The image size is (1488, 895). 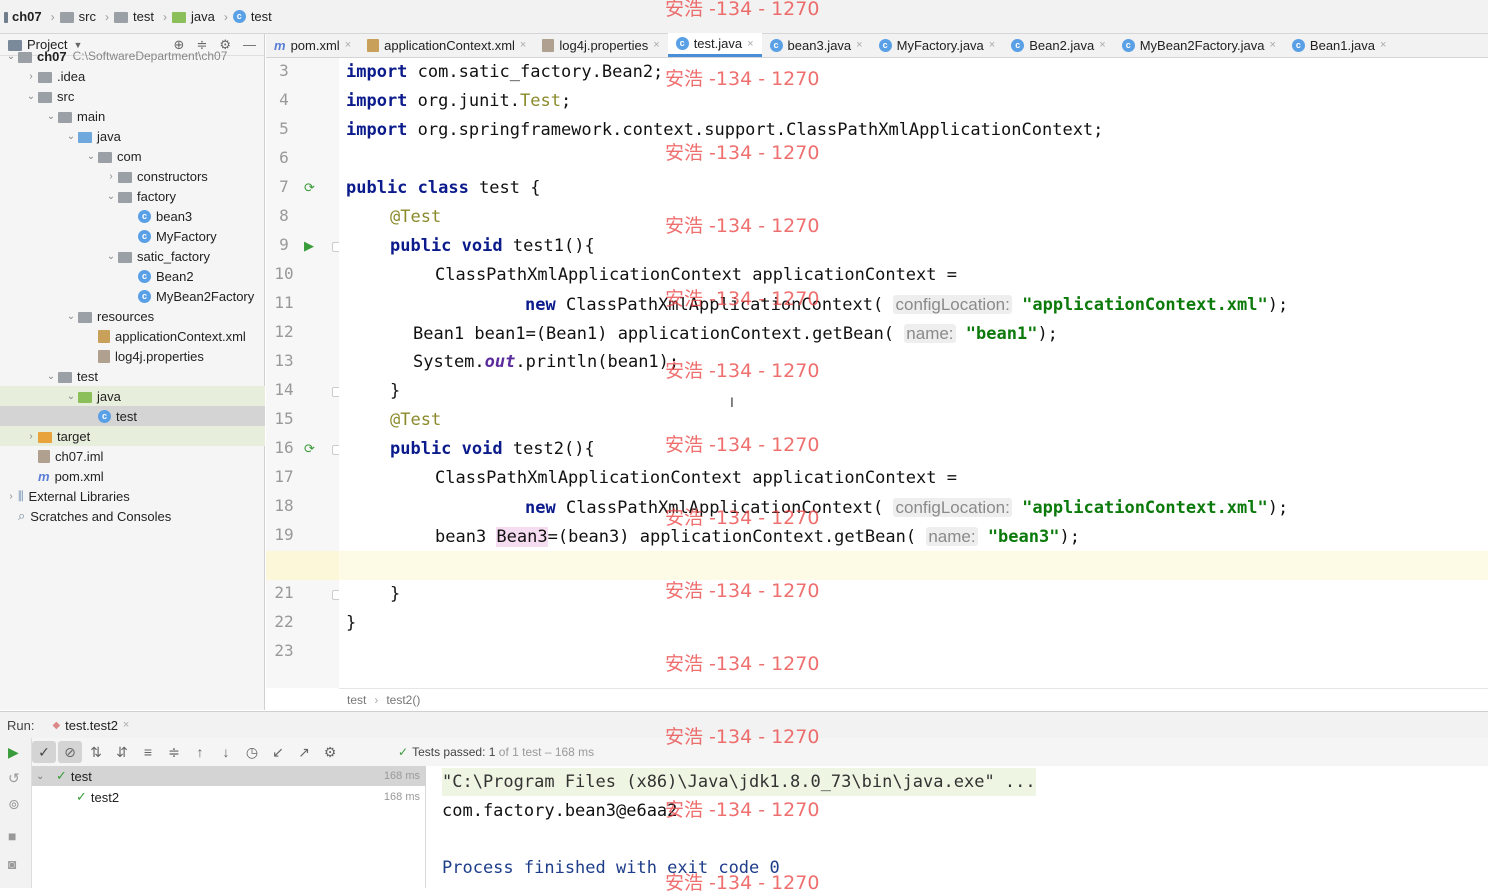 I want to click on tree-item-scratches-and-consoles: ⌕ Scratches and Consoles, so click(x=132, y=516).